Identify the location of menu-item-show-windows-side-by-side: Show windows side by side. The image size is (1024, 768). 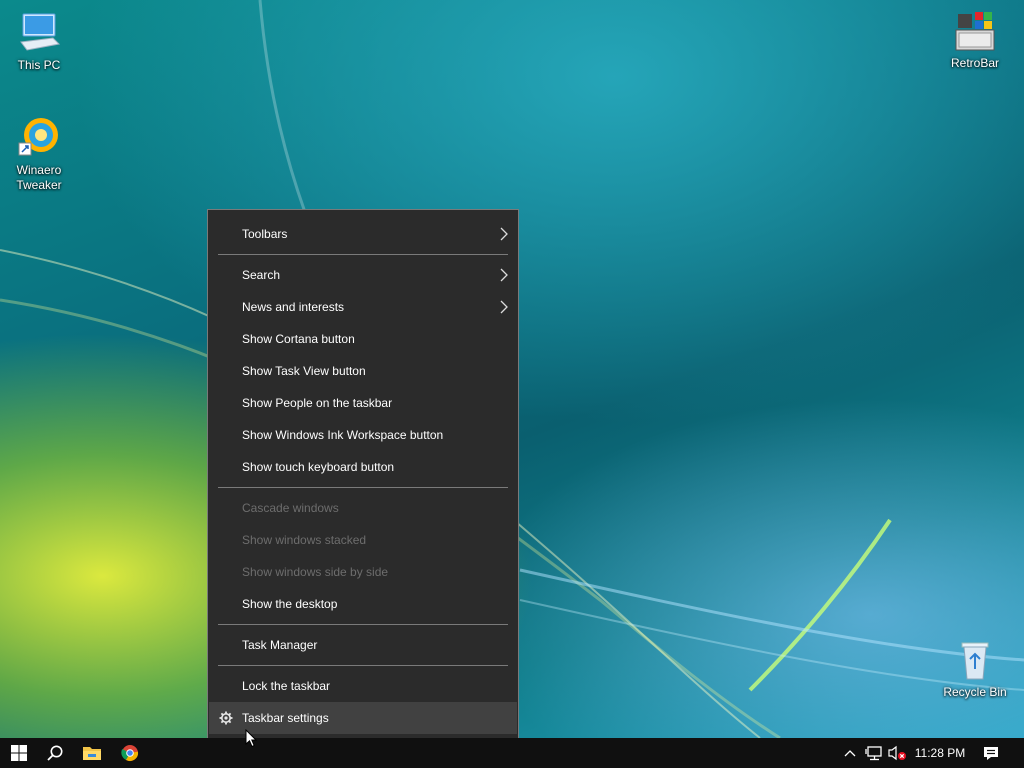
(363, 572).